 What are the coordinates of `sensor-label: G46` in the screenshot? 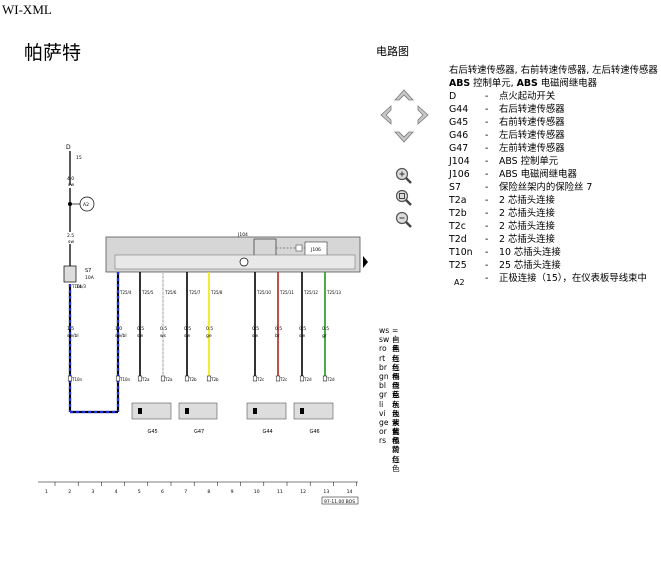 It's located at (315, 432).